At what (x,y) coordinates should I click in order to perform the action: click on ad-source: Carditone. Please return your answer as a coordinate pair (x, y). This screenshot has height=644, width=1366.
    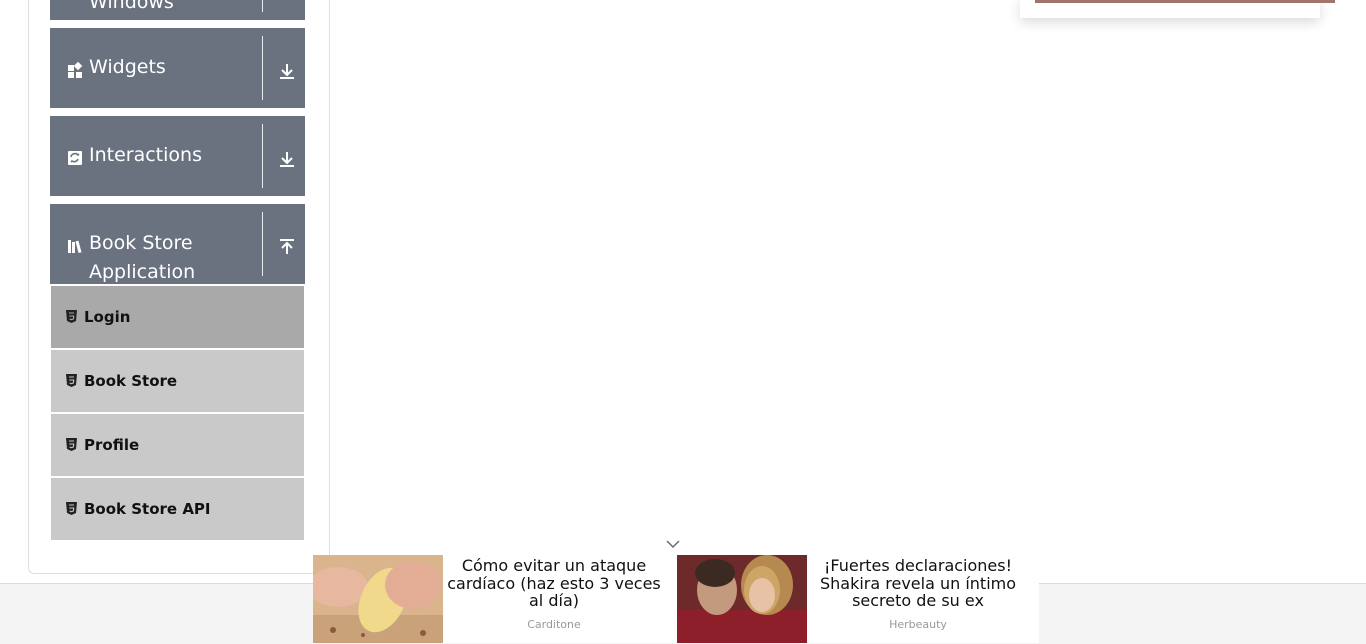
    Looking at the image, I should click on (554, 624).